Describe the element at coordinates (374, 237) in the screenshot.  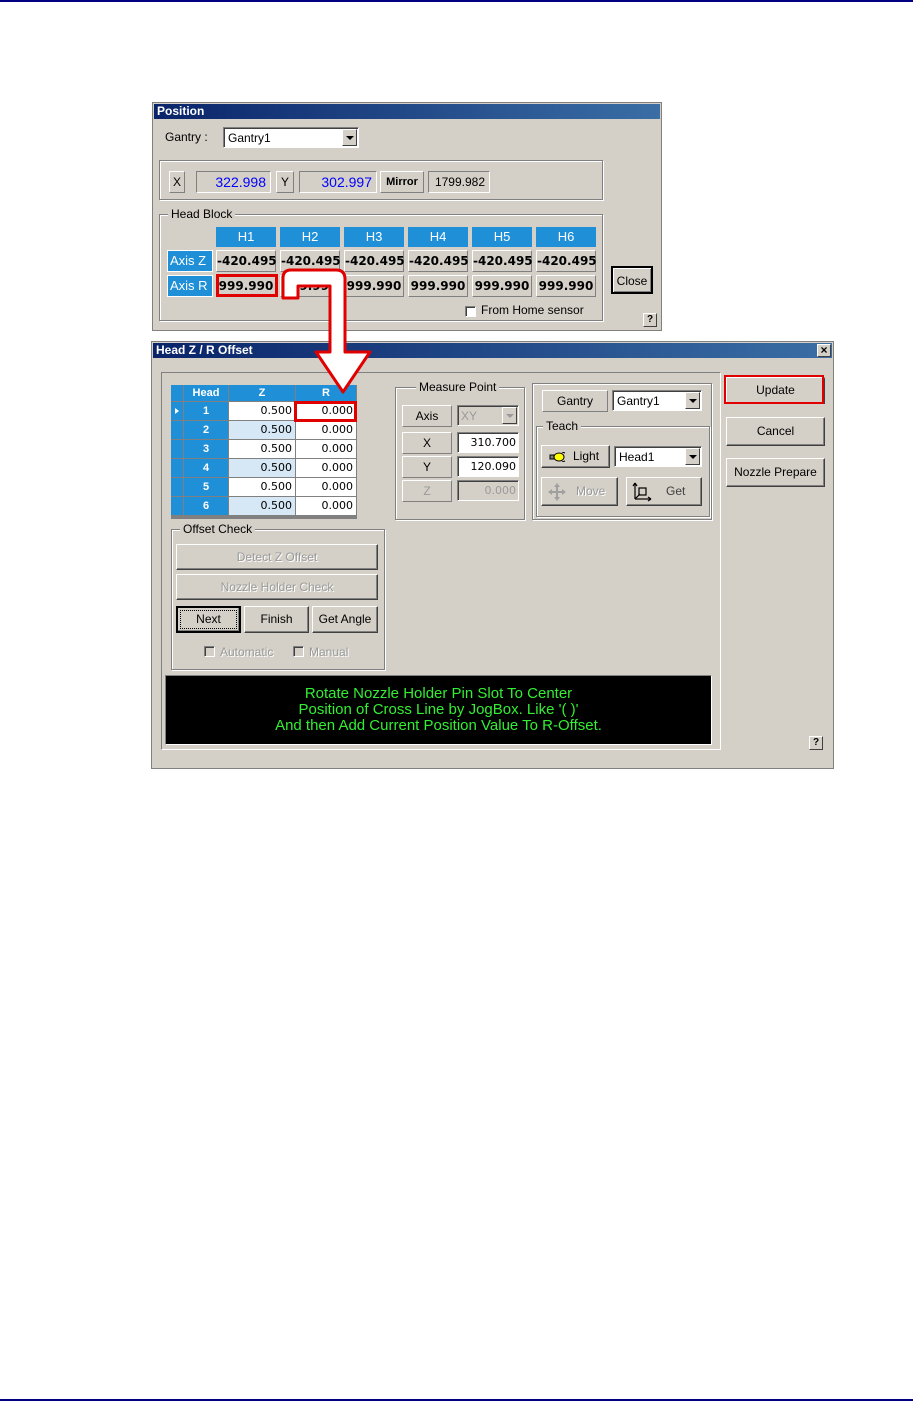
I see `head-header: H3` at that location.